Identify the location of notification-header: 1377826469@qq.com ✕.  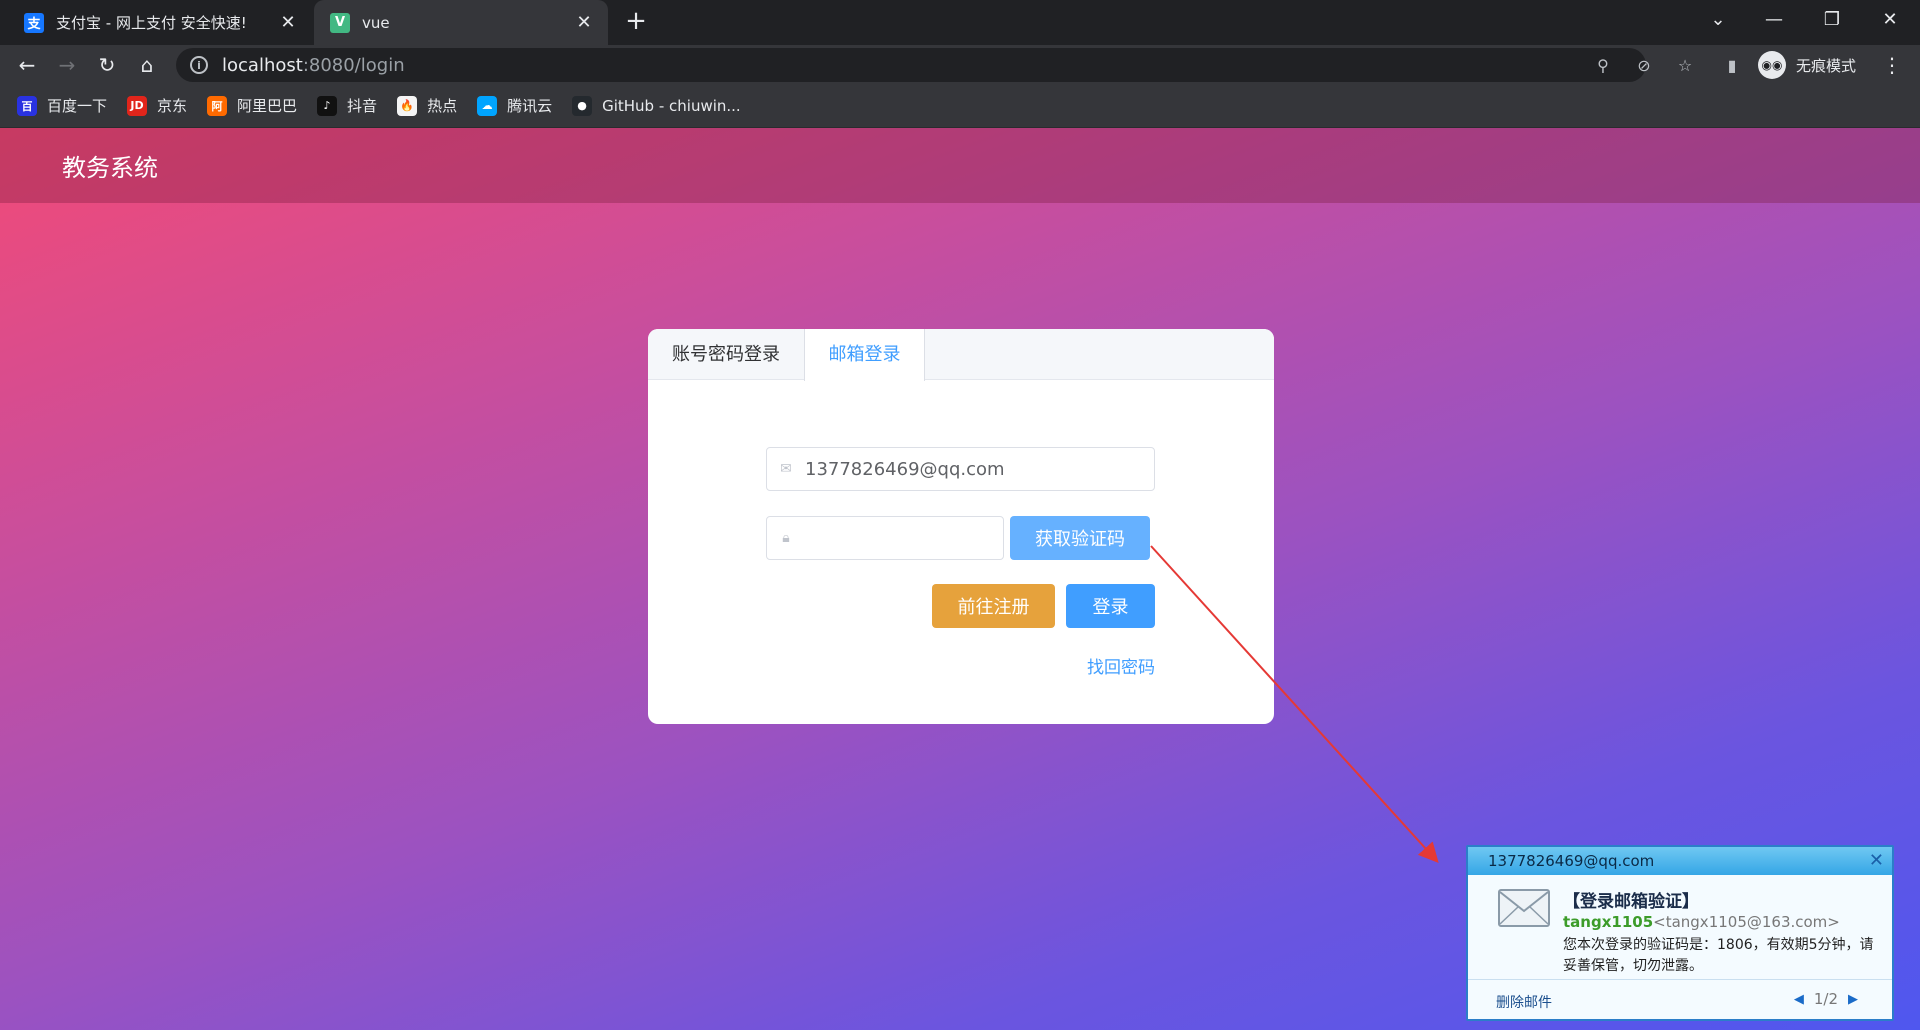
(1680, 861).